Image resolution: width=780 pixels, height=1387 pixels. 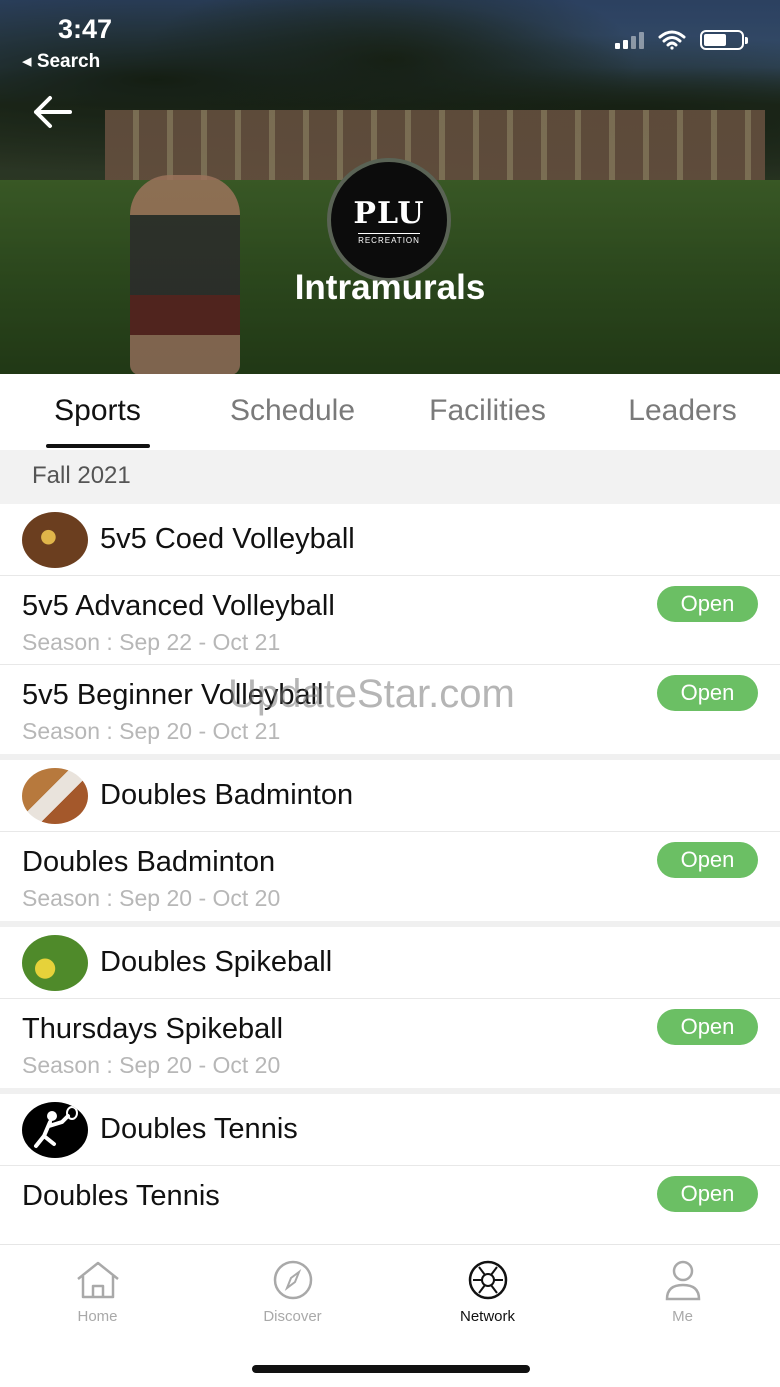 I want to click on sport-group-title: 5v5 Coed Volleyball, so click(x=227, y=539).